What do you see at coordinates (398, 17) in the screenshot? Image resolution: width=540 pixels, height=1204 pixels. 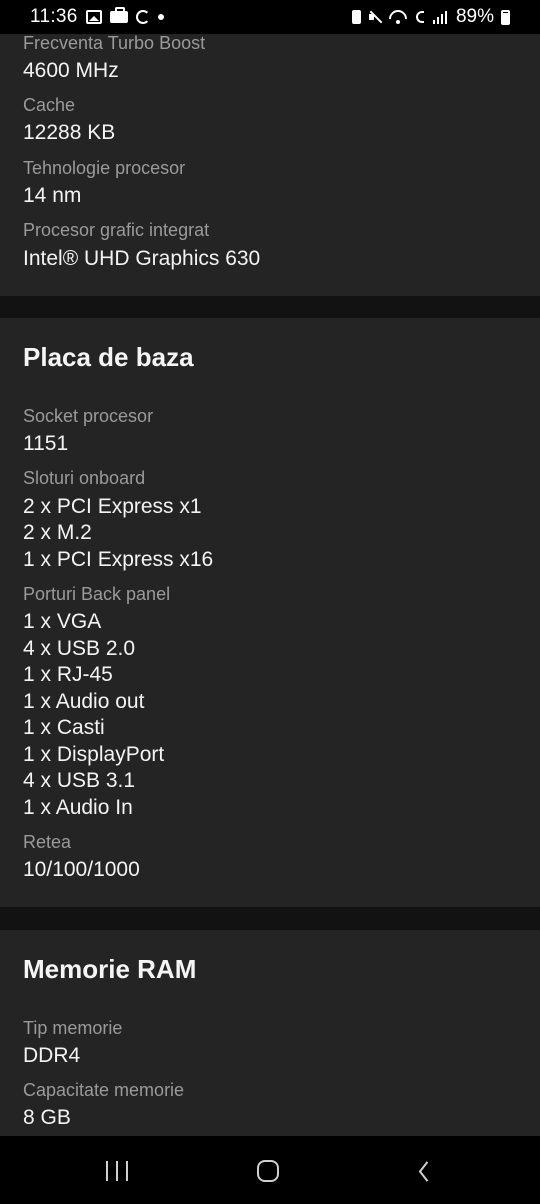 I see `wifi-icon` at bounding box center [398, 17].